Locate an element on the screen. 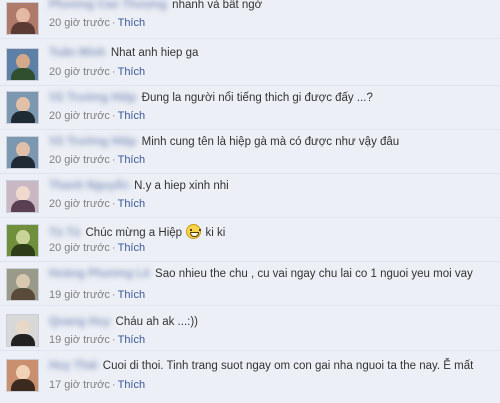 This screenshot has height=403, width=500. comment-author: Phương Cao Thượng is located at coordinates (108, 5).